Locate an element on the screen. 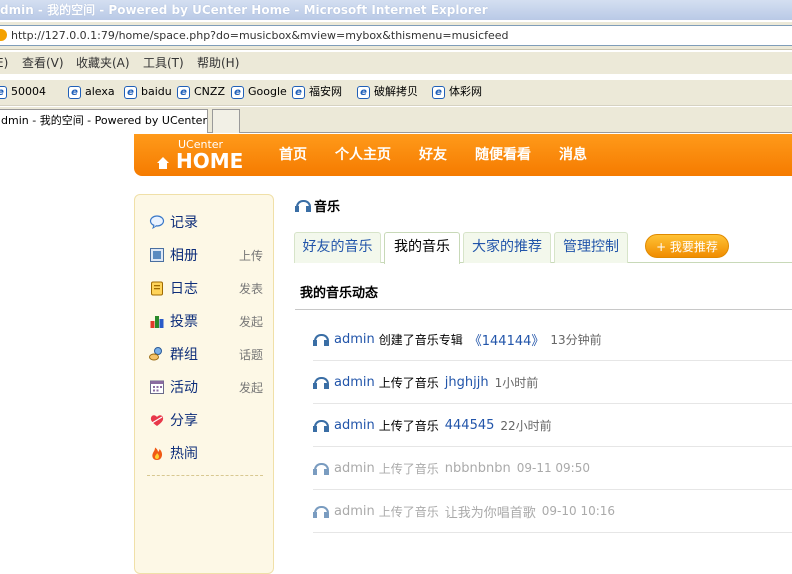 The image size is (792, 574). link-pojie: e 破解拷贝 is located at coordinates (387, 92).